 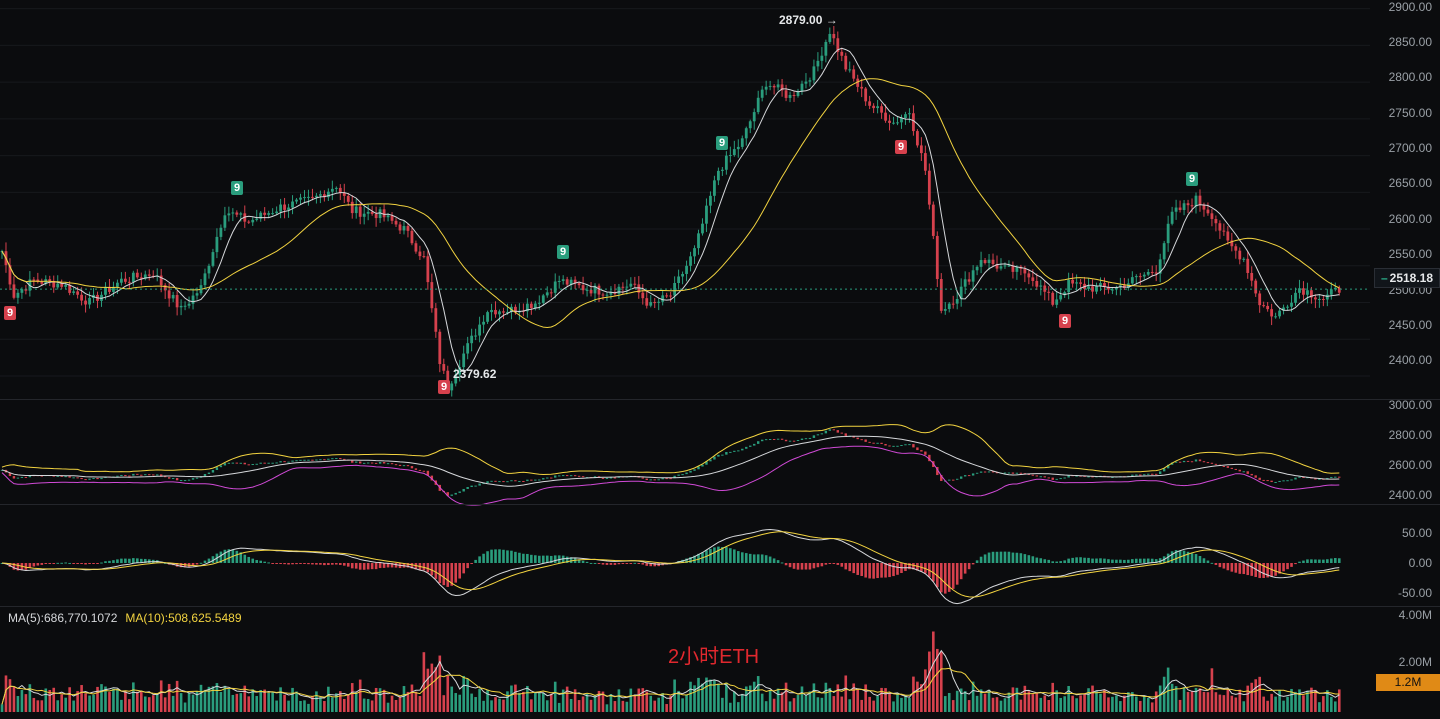 What do you see at coordinates (237, 188) in the screenshot?
I see `td-marker: 9` at bounding box center [237, 188].